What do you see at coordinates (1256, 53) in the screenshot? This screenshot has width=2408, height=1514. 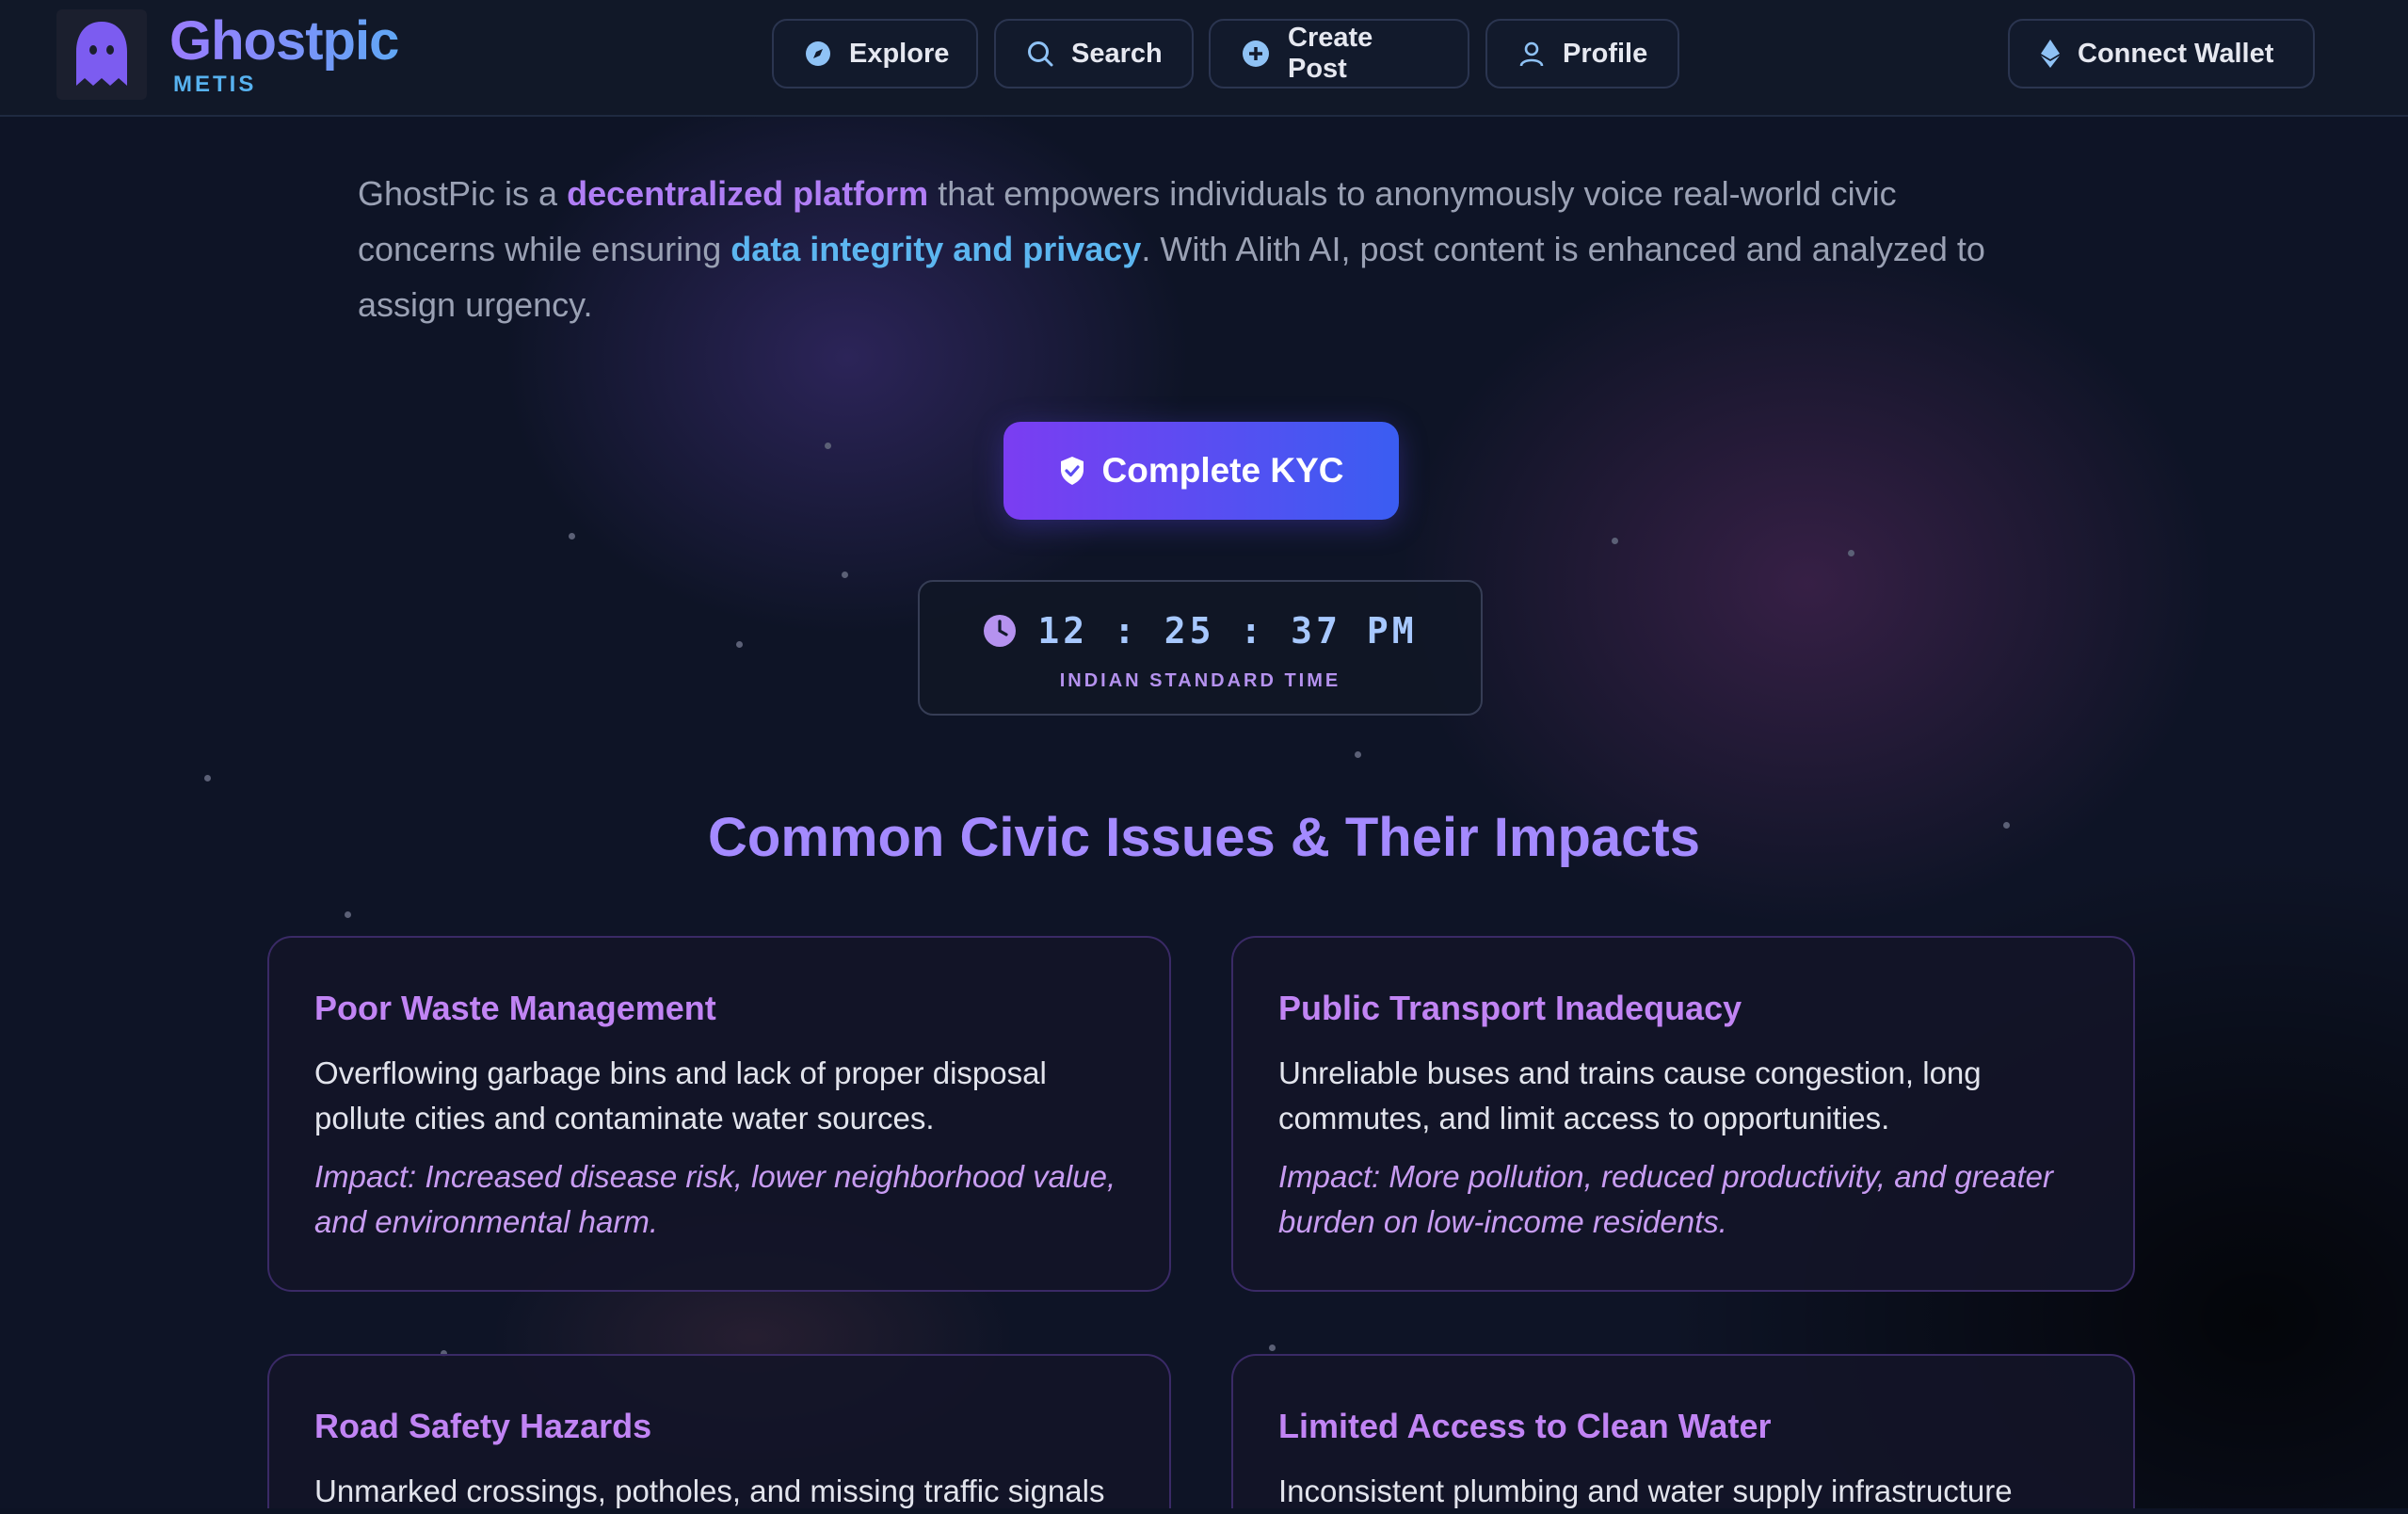 I see `plus-circle-icon` at bounding box center [1256, 53].